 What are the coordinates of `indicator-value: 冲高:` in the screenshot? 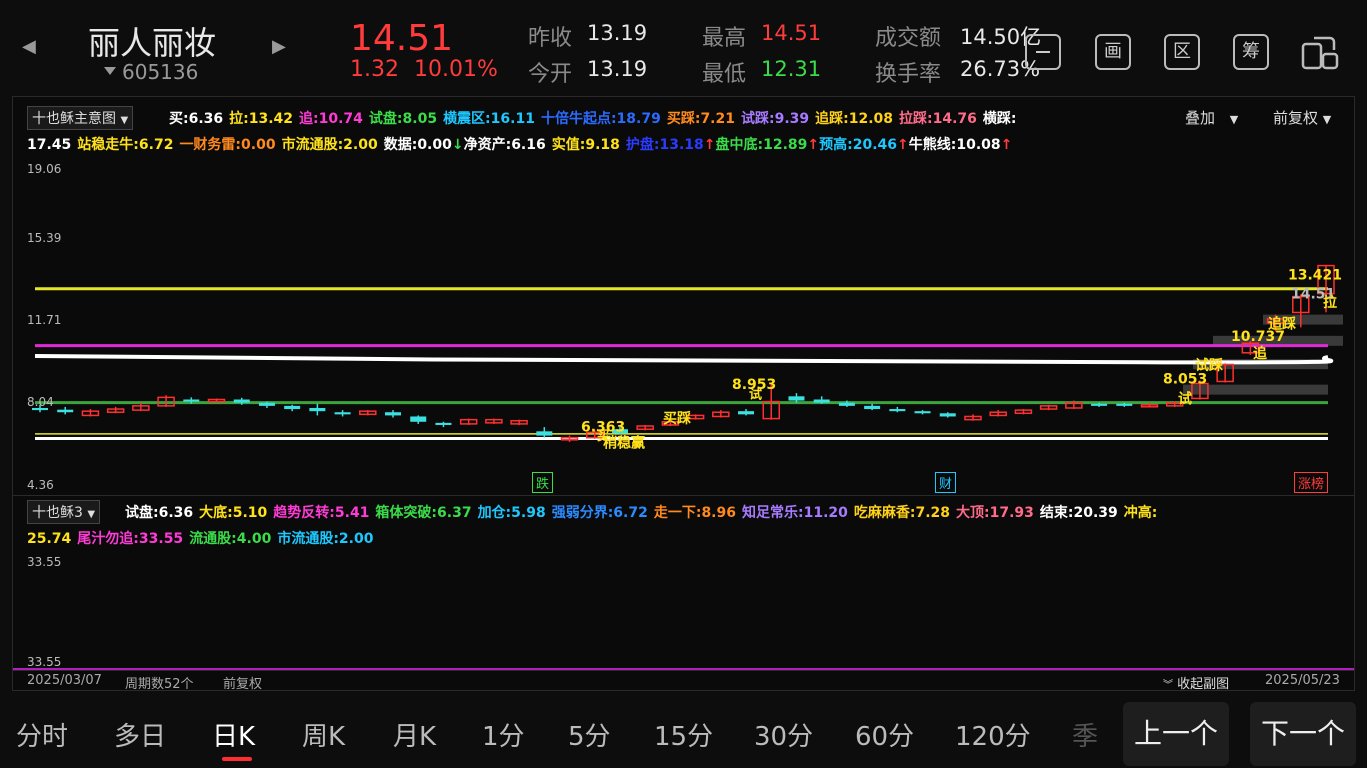 It's located at (1140, 513).